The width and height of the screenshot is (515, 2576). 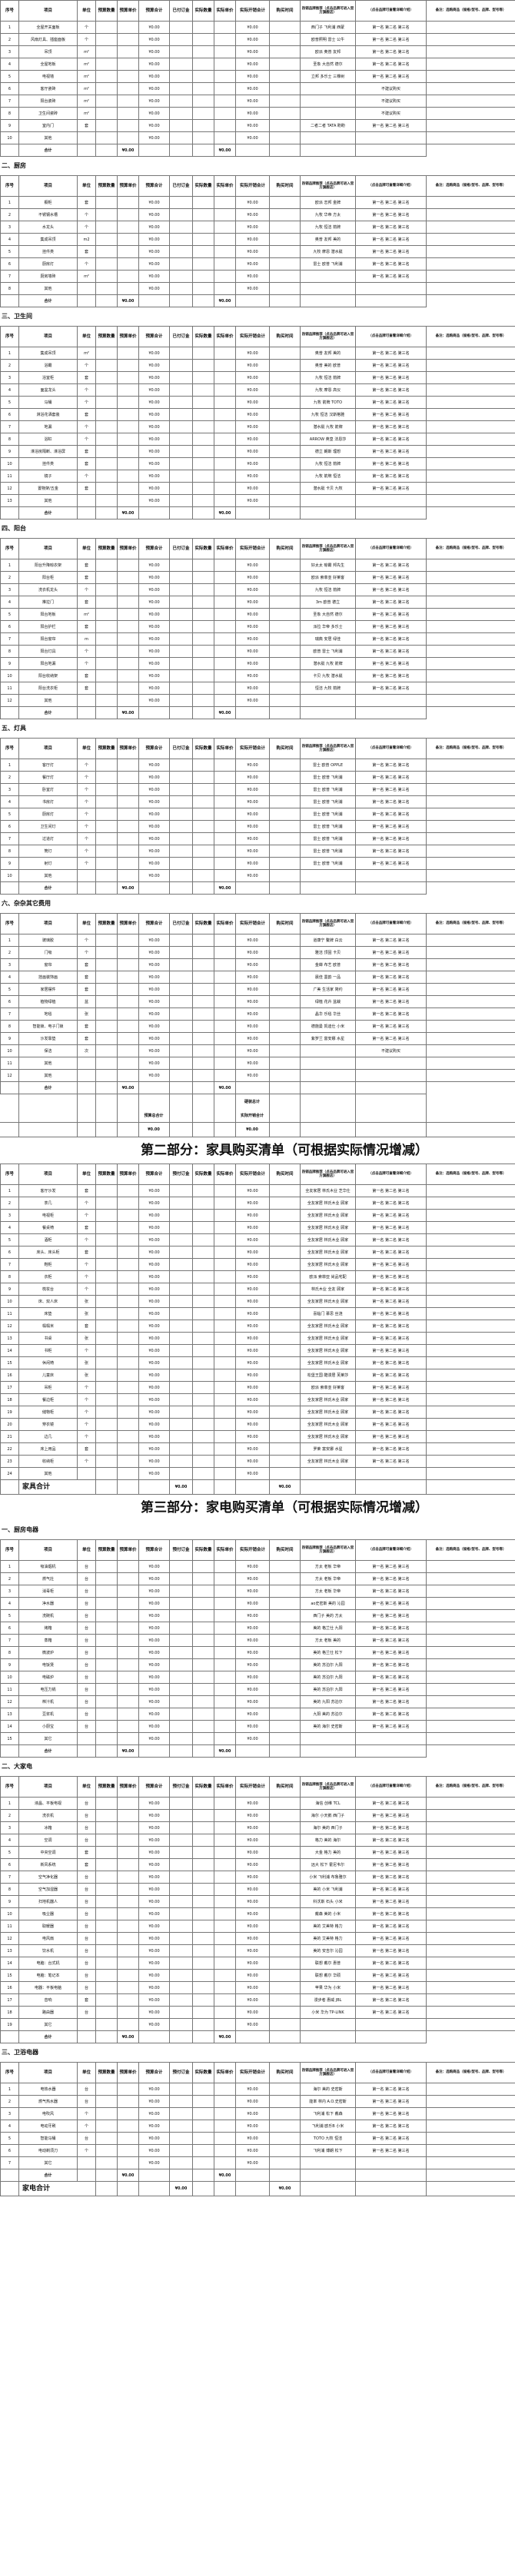 I want to click on brand-links: 苹果 华为 小米, so click(x=328, y=1987).